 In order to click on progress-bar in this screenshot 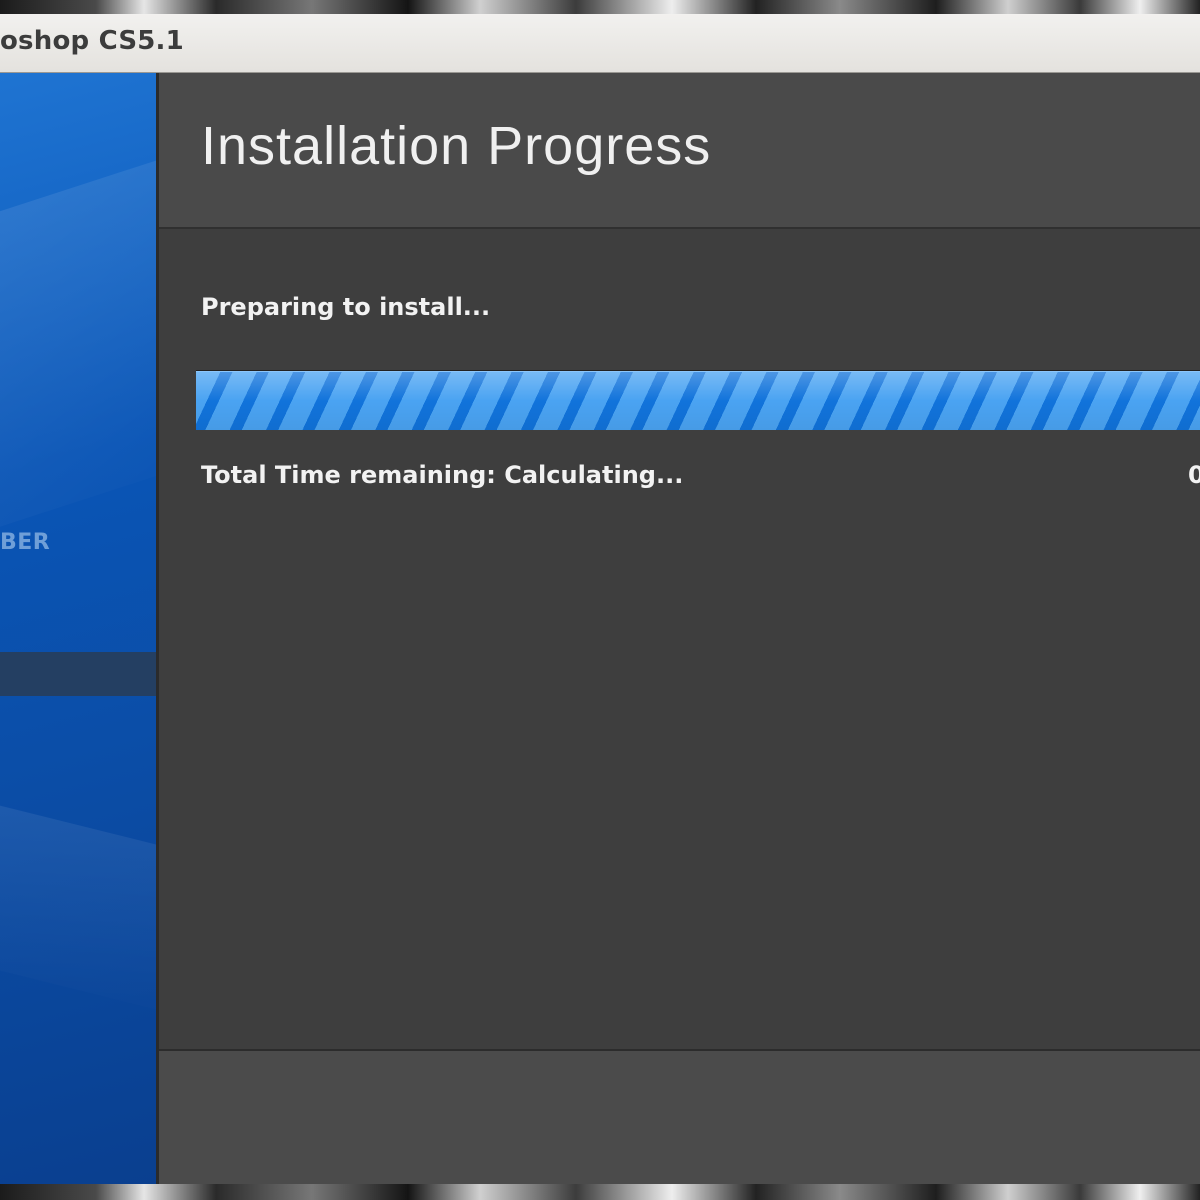, I will do `click(698, 400)`.